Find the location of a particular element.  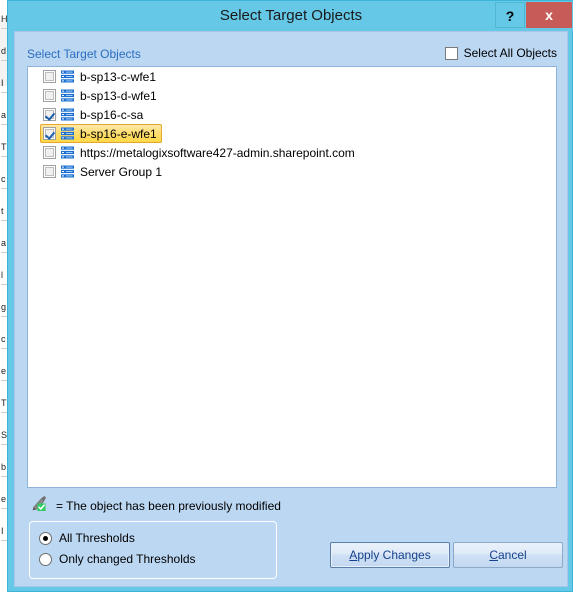

list-item-content: b-sp13-c-wfe1 is located at coordinates (100, 76).